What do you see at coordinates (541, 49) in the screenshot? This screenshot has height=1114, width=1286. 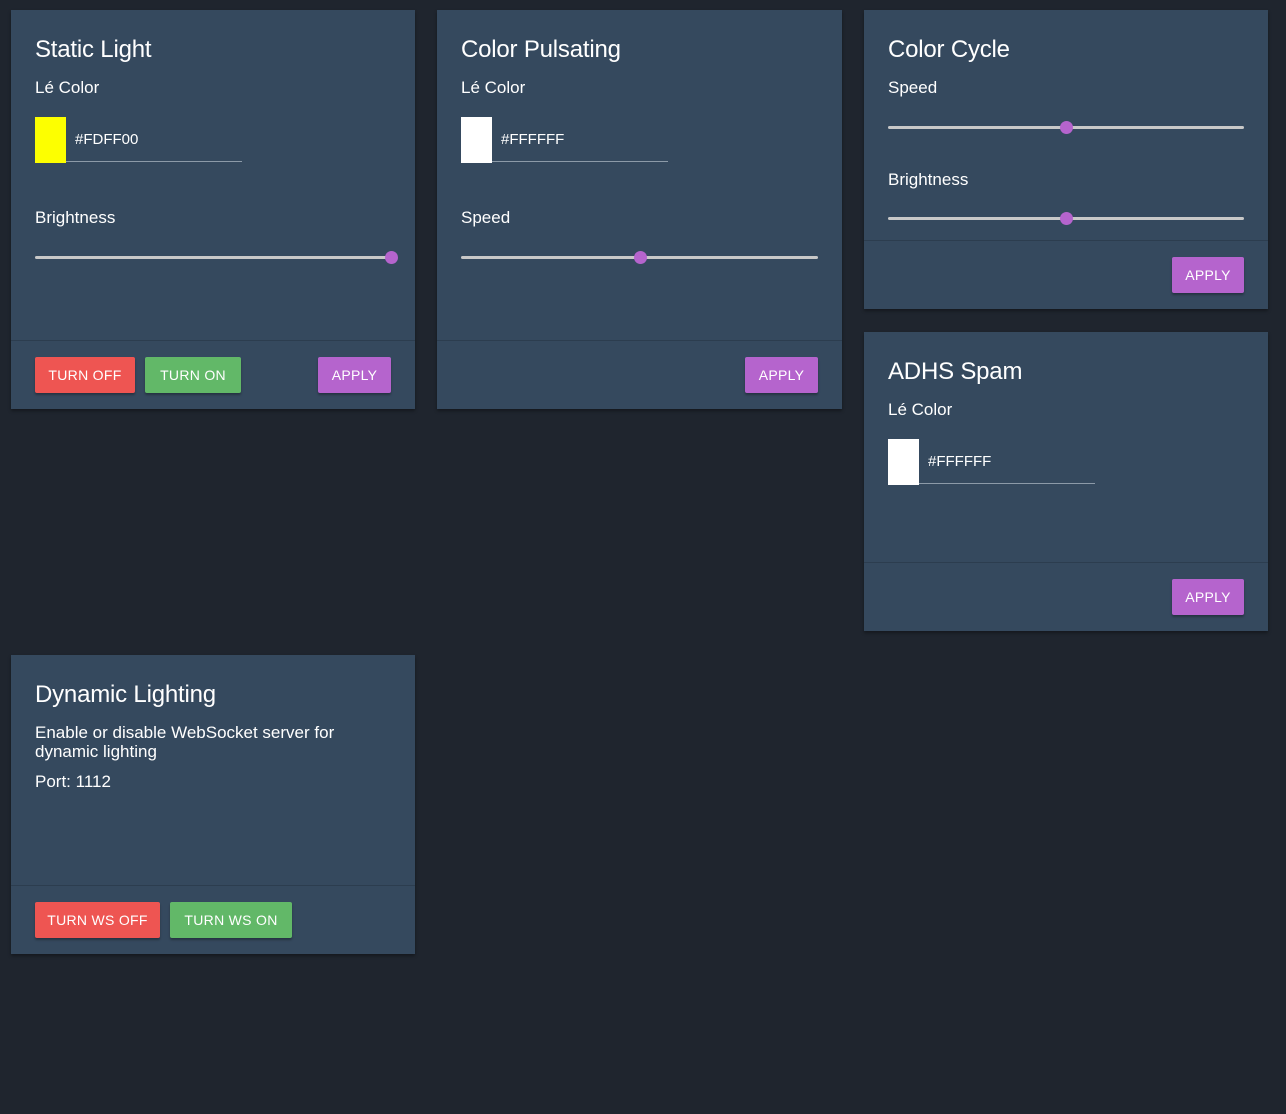 I see `color-pulsating-title: Color Pulsating` at bounding box center [541, 49].